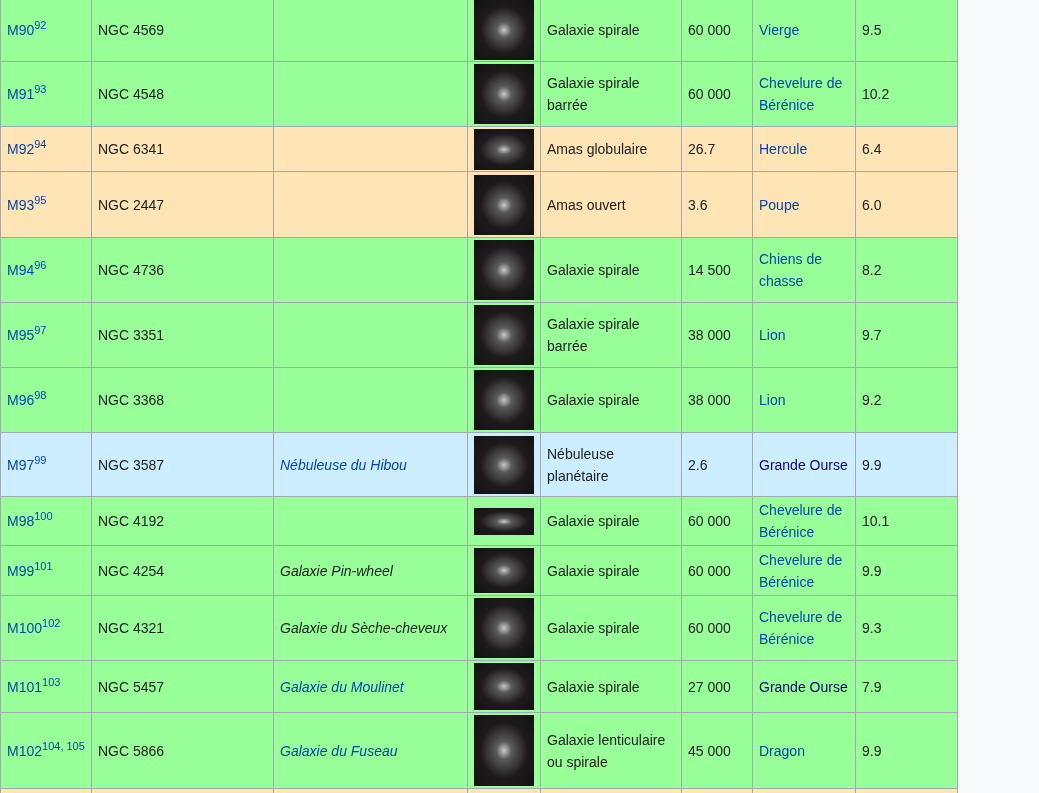 The height and width of the screenshot is (793, 1039). Describe the element at coordinates (131, 628) in the screenshot. I see `ngc-number: NGC 4321` at that location.